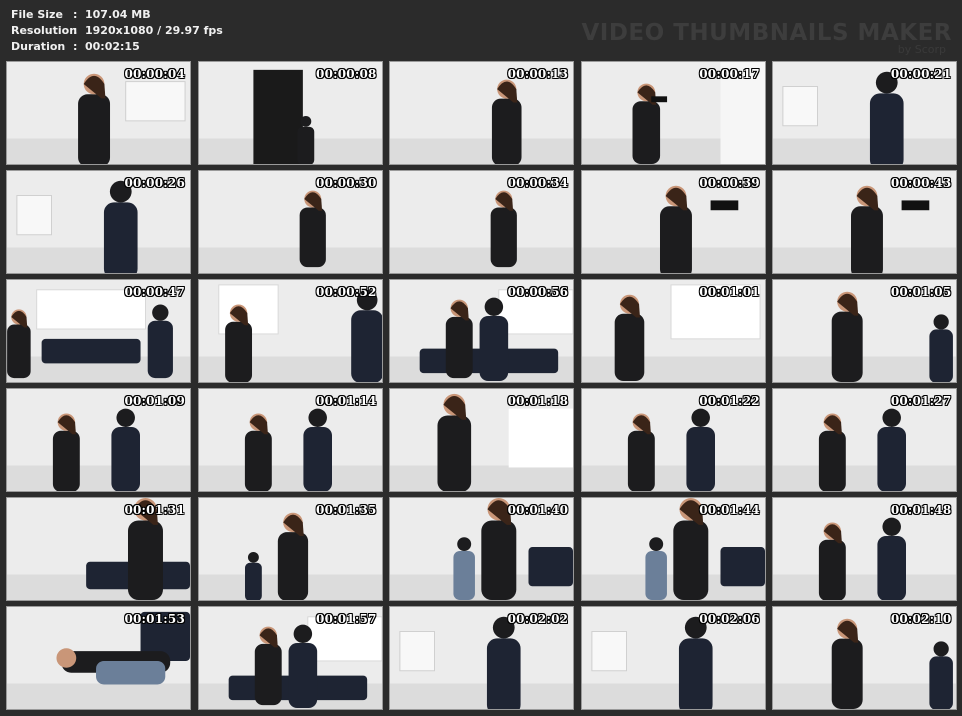 The height and width of the screenshot is (716, 962). Describe the element at coordinates (673, 440) in the screenshot. I see `video-thumbnail: 00:01:22` at that location.